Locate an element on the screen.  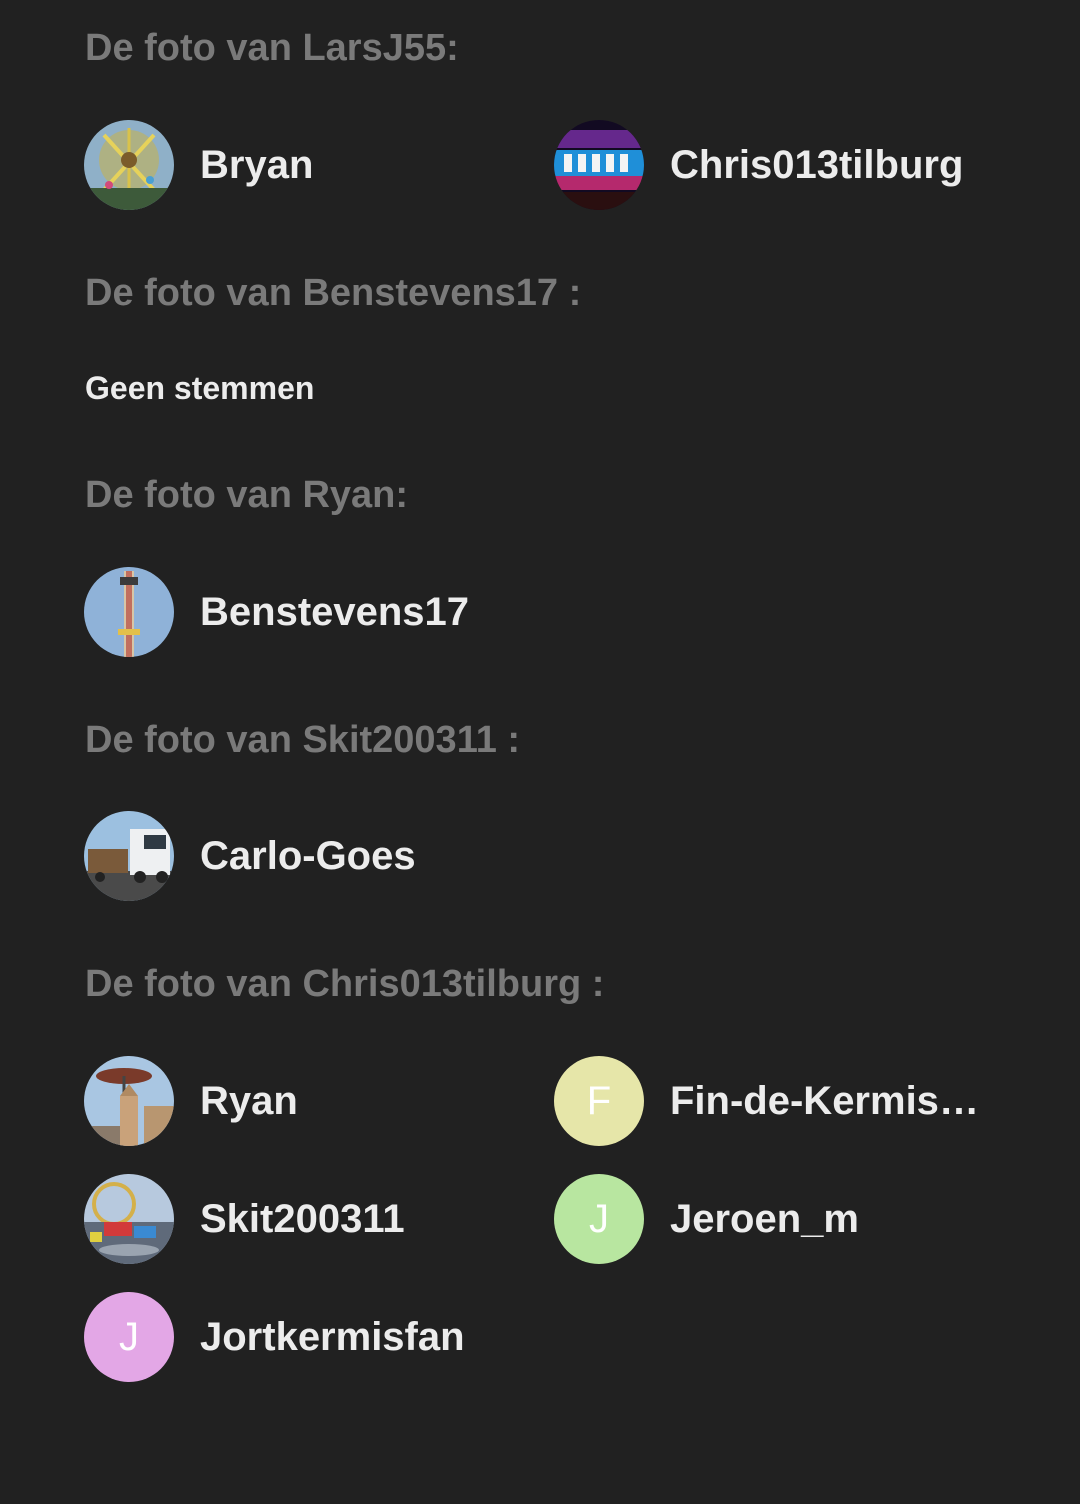
voter-ryan: Ryan is located at coordinates (294, 1101).